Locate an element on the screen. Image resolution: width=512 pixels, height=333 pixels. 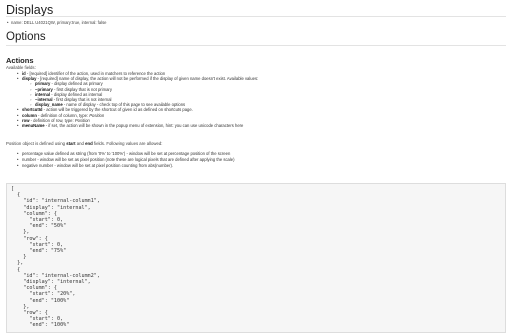
options-divider is located at coordinates (256, 45).